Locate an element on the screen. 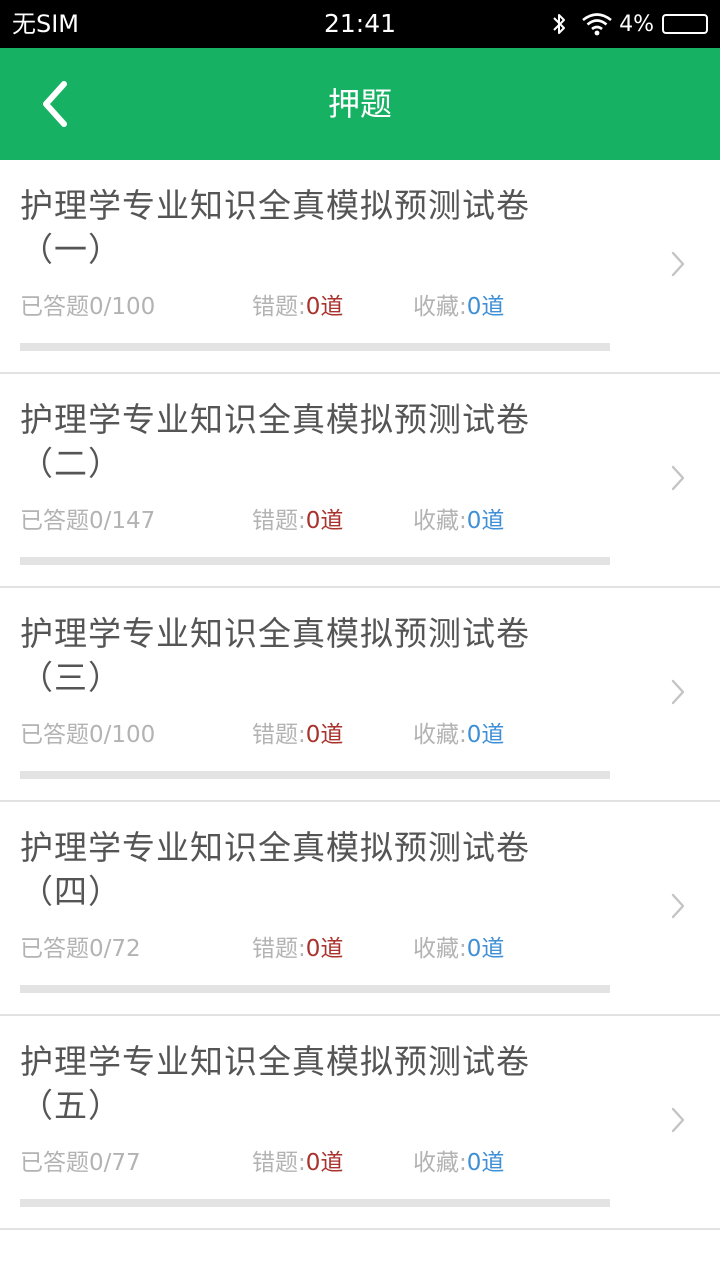  paper-title: 护理学专业知识全真模拟预测试卷（四） is located at coordinates (275, 869).